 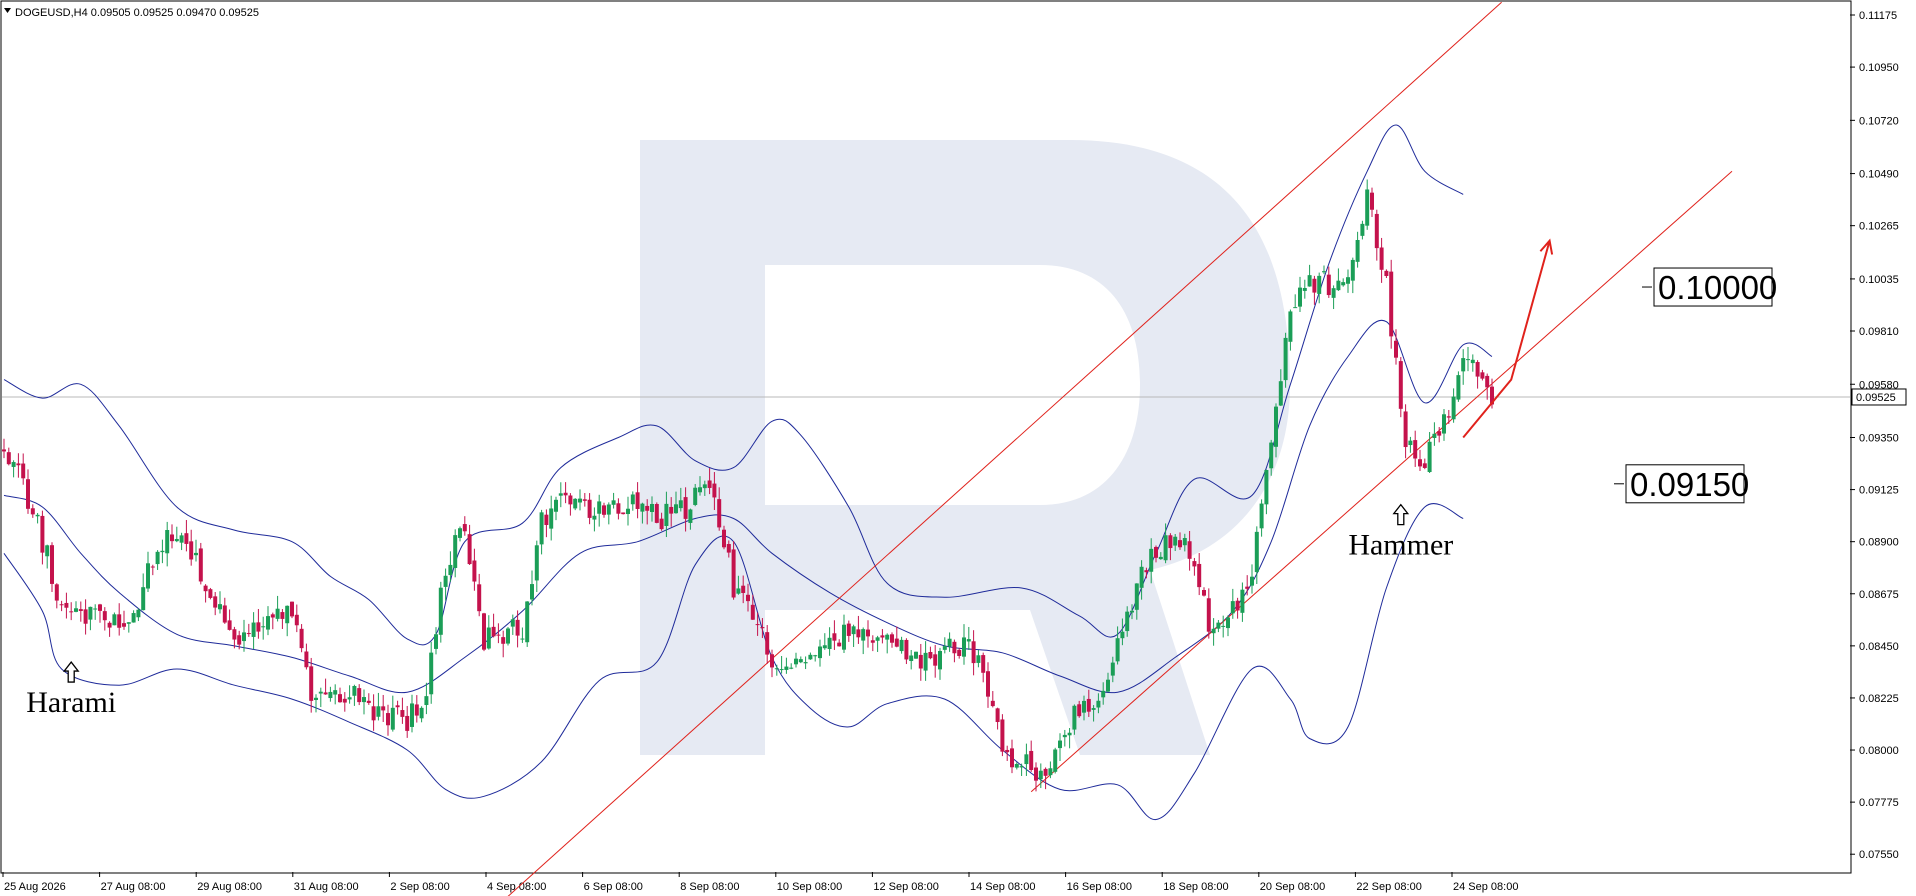 What do you see at coordinates (419, 887) in the screenshot?
I see `x-tick-label: 2 Sep 08:00` at bounding box center [419, 887].